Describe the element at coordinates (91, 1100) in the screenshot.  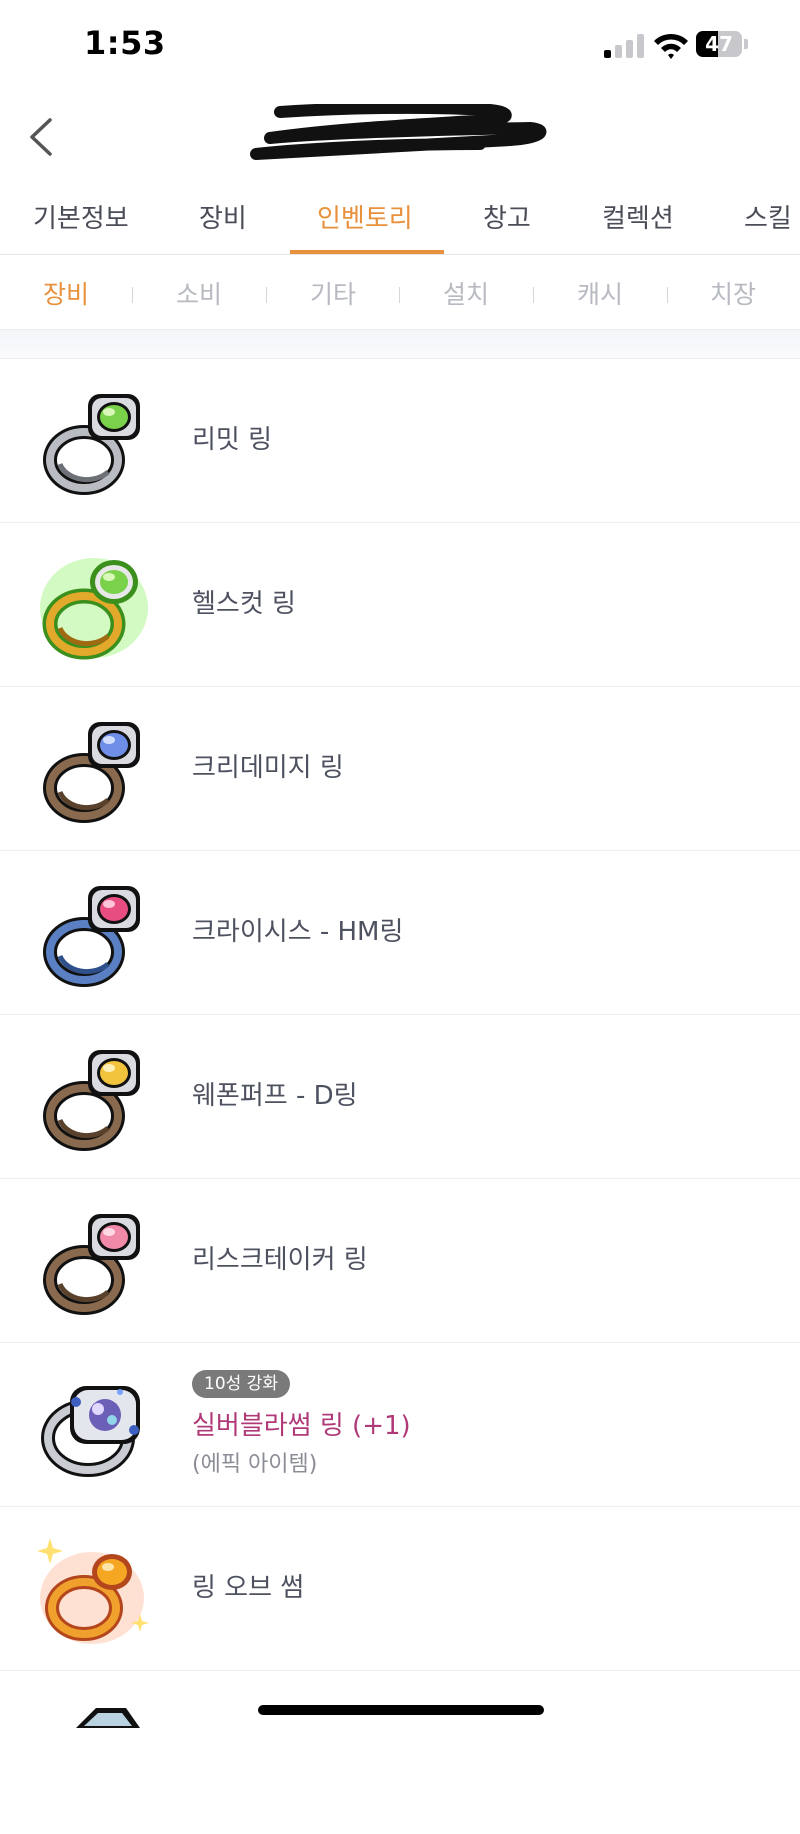
I see `ring-bronze-yellow-gem-icon` at that location.